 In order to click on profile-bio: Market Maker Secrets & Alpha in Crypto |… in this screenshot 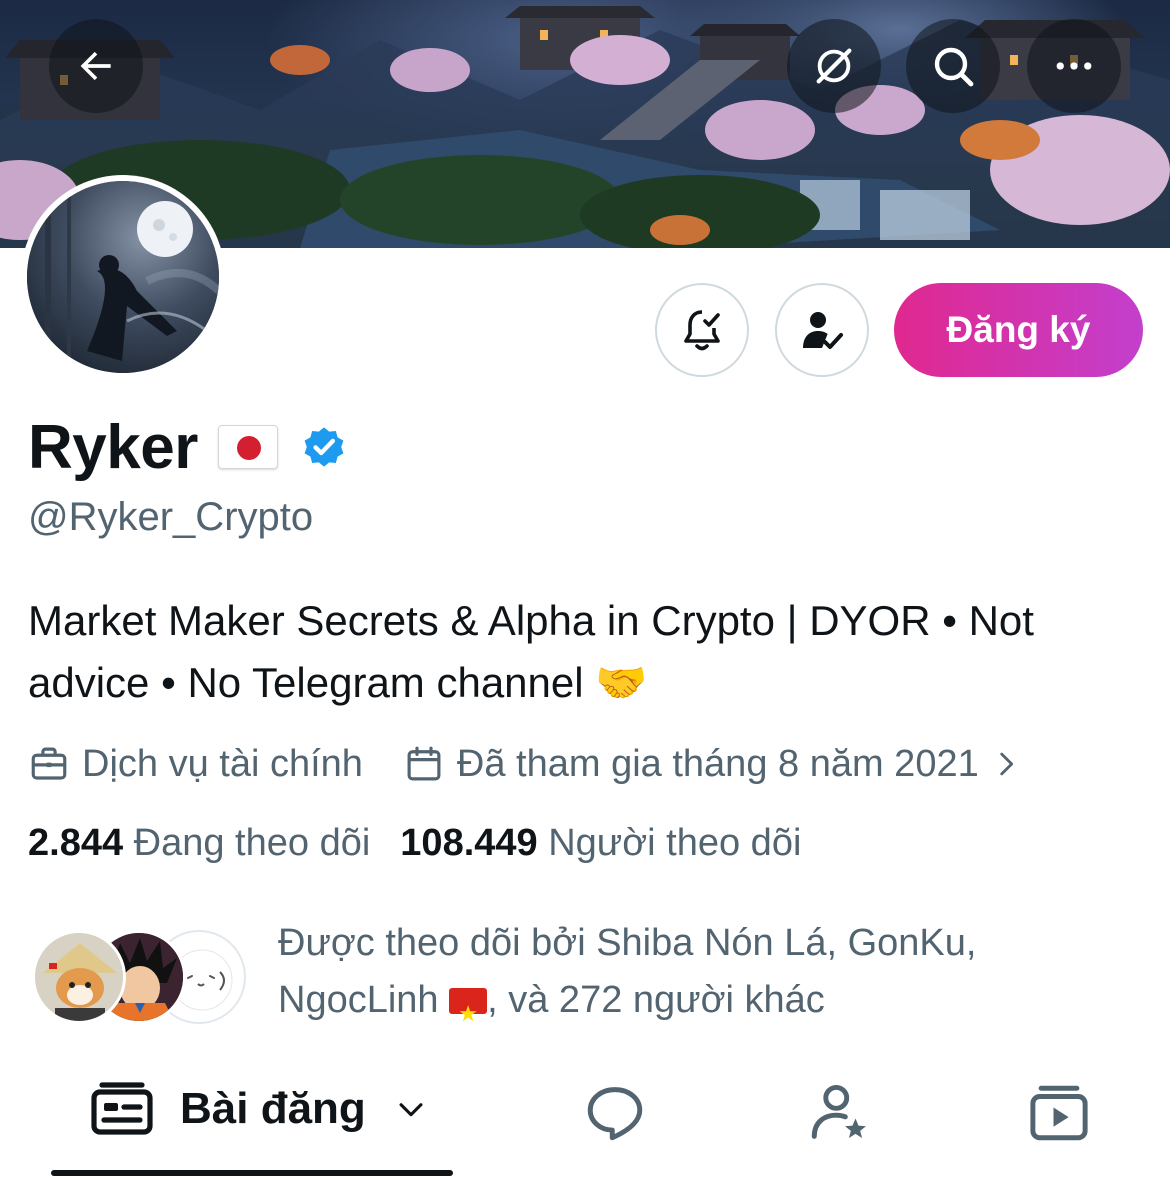, I will do `click(583, 652)`.